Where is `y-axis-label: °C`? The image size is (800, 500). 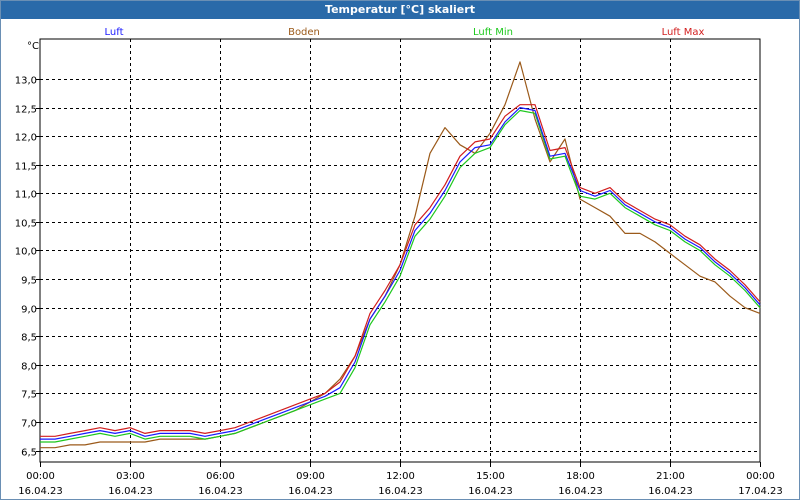
y-axis-label: °C is located at coordinates (33, 46).